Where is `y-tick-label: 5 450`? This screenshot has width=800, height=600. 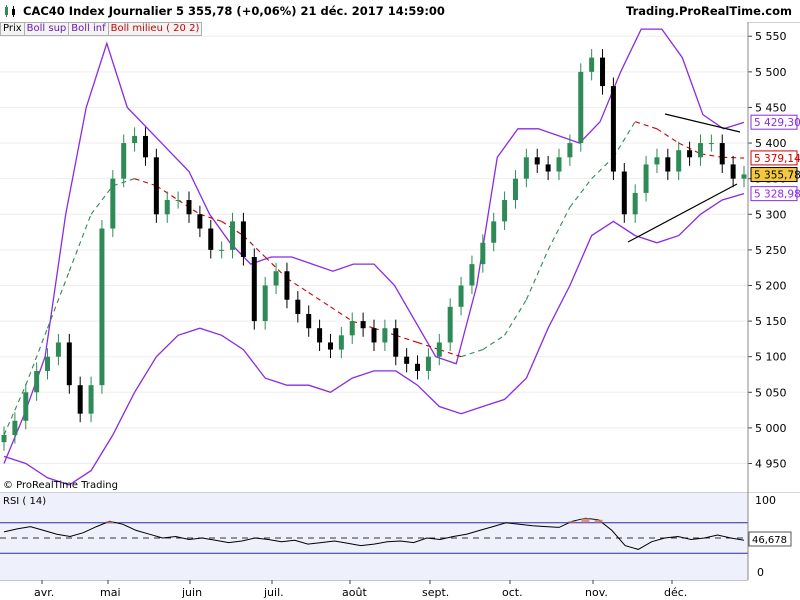 y-tick-label: 5 450 is located at coordinates (771, 107).